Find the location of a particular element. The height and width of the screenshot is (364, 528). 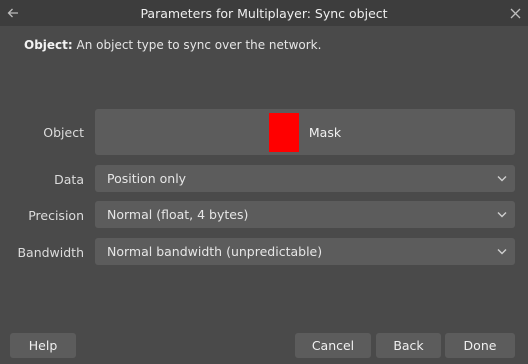

data-select-value: Position only is located at coordinates (147, 178).